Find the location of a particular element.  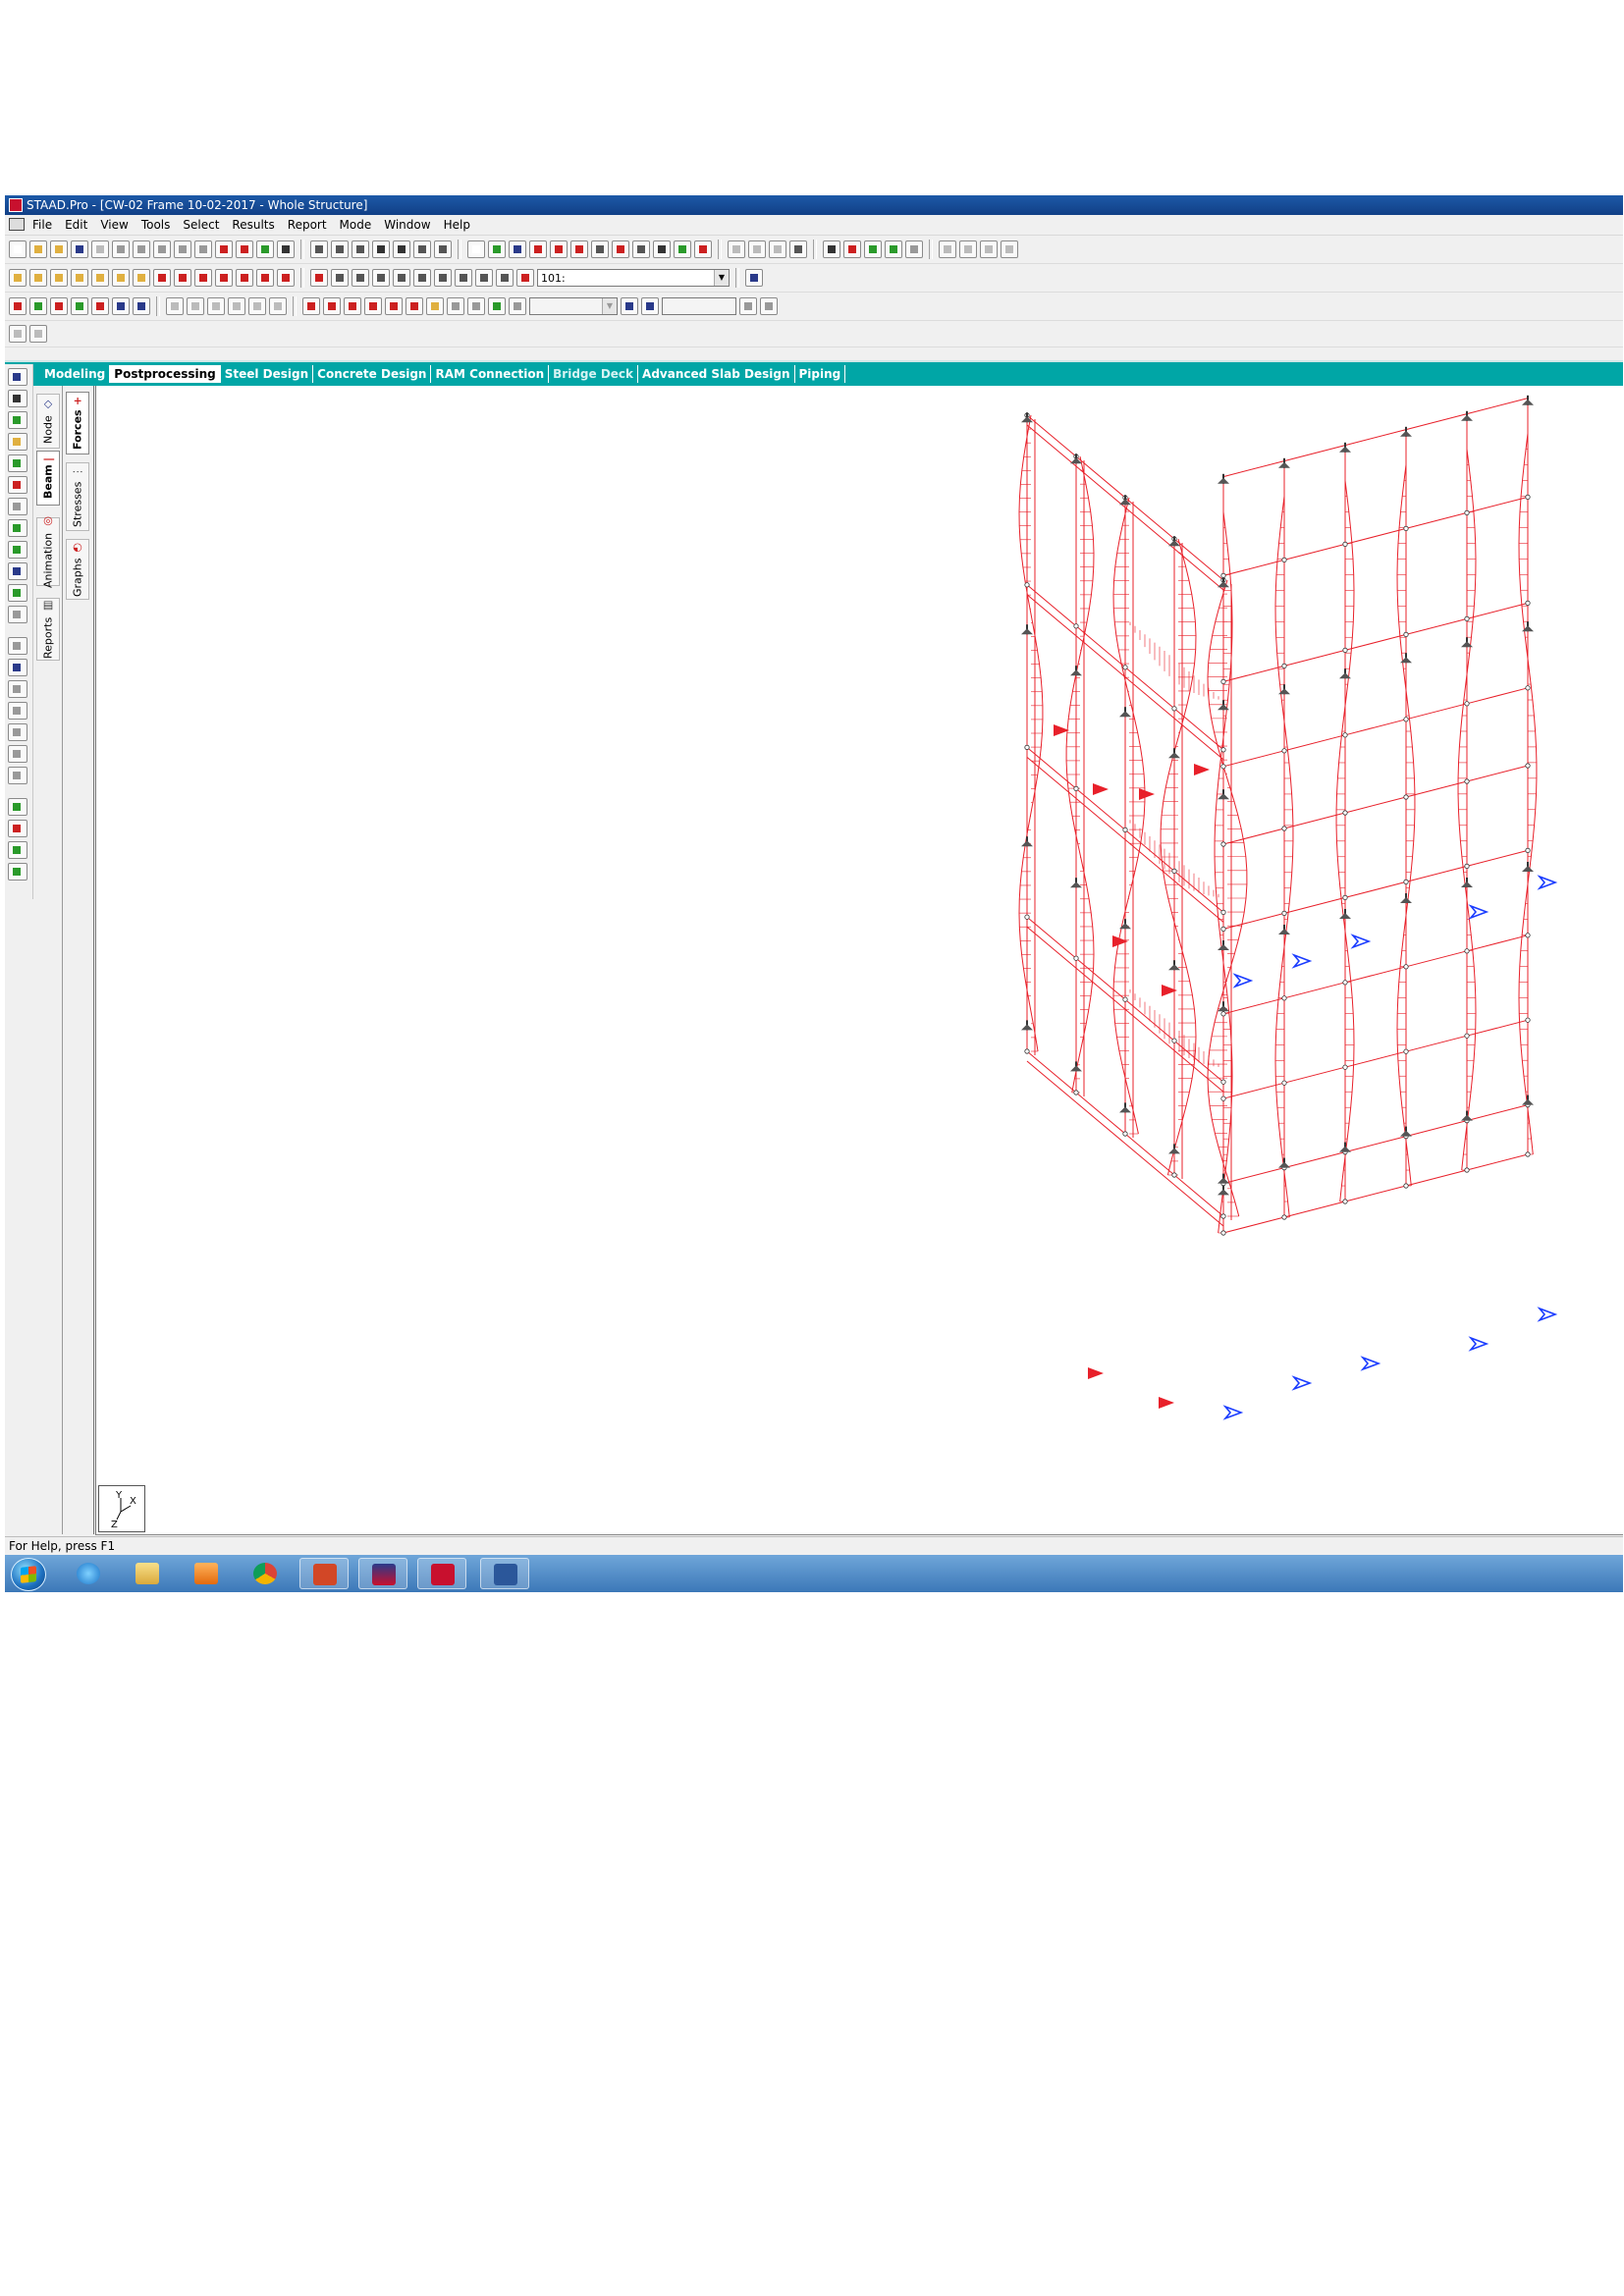

view-right-icon is located at coordinates (79, 278).